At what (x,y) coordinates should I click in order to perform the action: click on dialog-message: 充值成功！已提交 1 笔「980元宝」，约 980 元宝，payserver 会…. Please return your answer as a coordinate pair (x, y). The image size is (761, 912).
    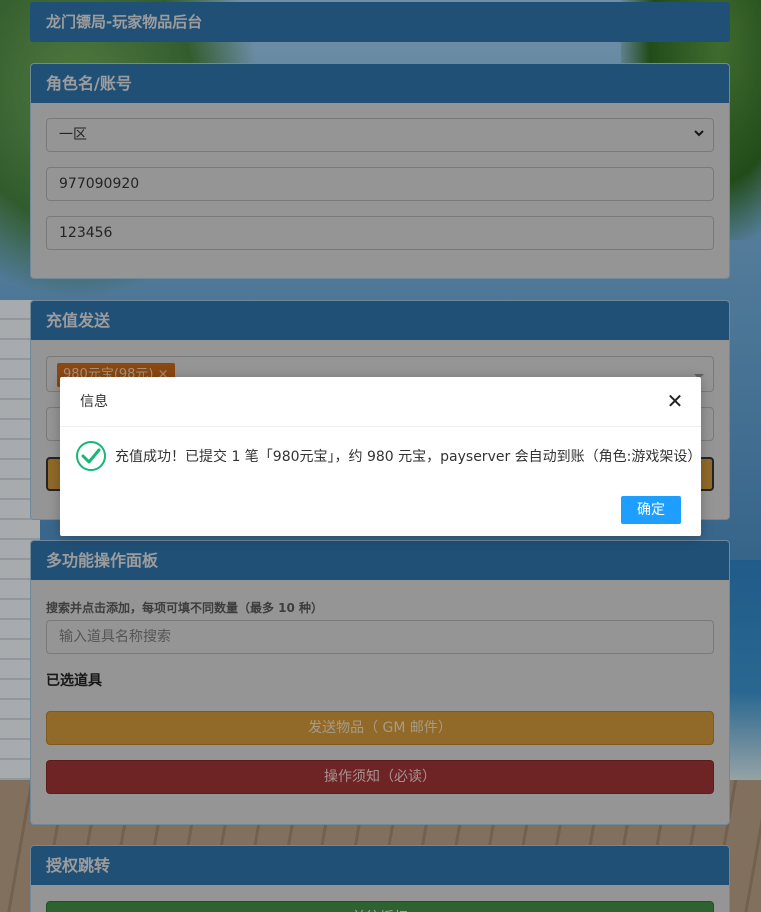
    Looking at the image, I should click on (408, 457).